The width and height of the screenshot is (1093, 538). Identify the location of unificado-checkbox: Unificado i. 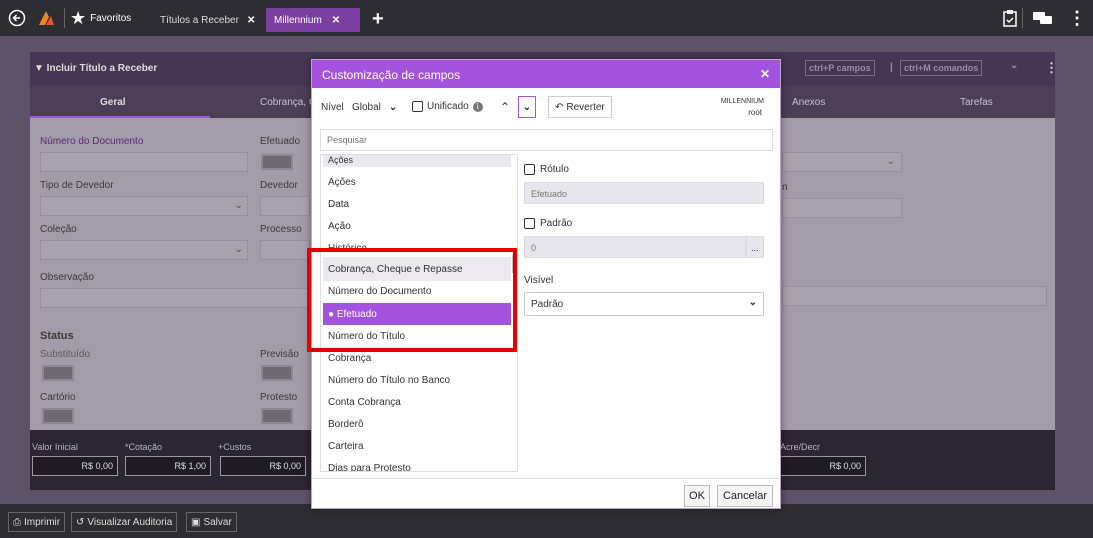
(447, 106).